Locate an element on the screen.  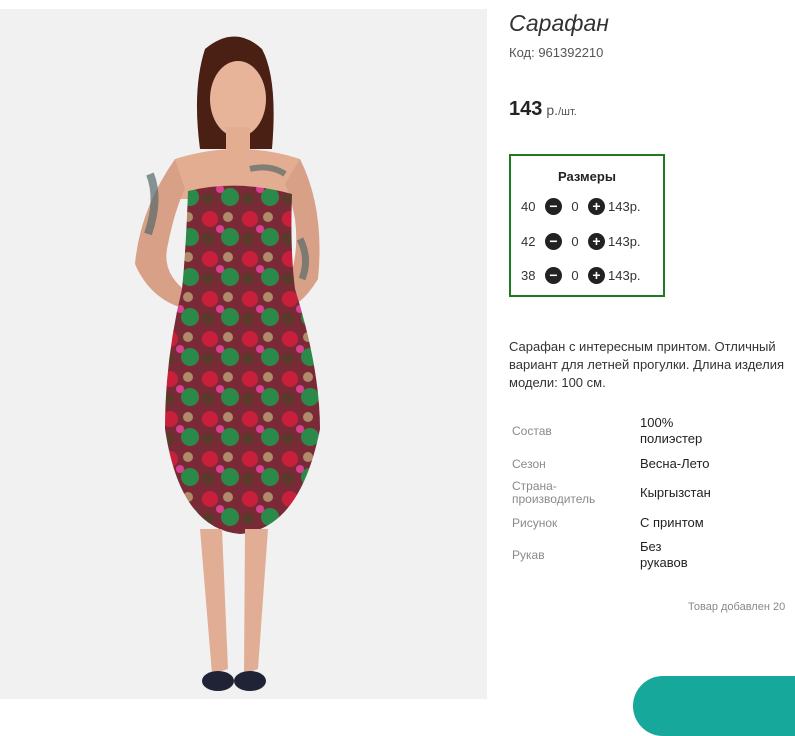
sizes-title: Размеры is located at coordinates (587, 176).